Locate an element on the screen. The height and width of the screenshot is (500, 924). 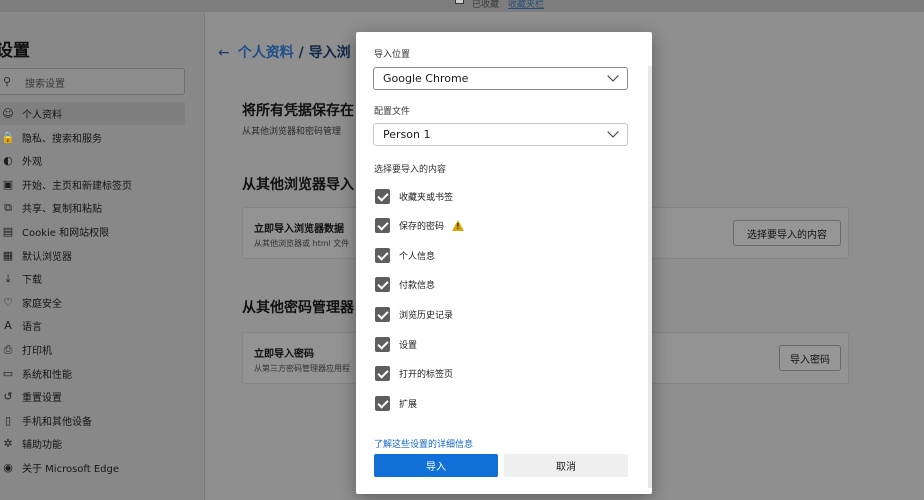
breadcrumb-profile-link: 个人资料 is located at coordinates (266, 53).